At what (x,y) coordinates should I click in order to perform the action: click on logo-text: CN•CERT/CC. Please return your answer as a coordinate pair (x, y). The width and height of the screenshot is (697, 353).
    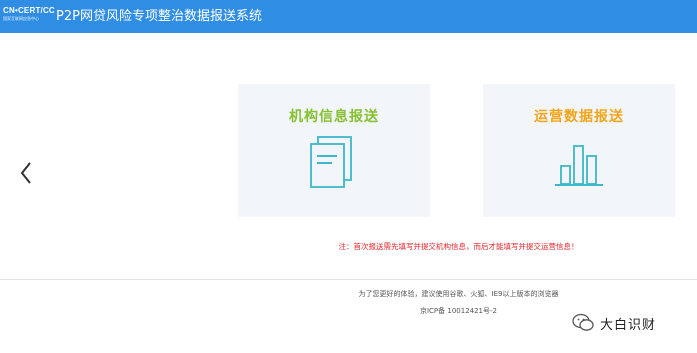
    Looking at the image, I should click on (29, 10).